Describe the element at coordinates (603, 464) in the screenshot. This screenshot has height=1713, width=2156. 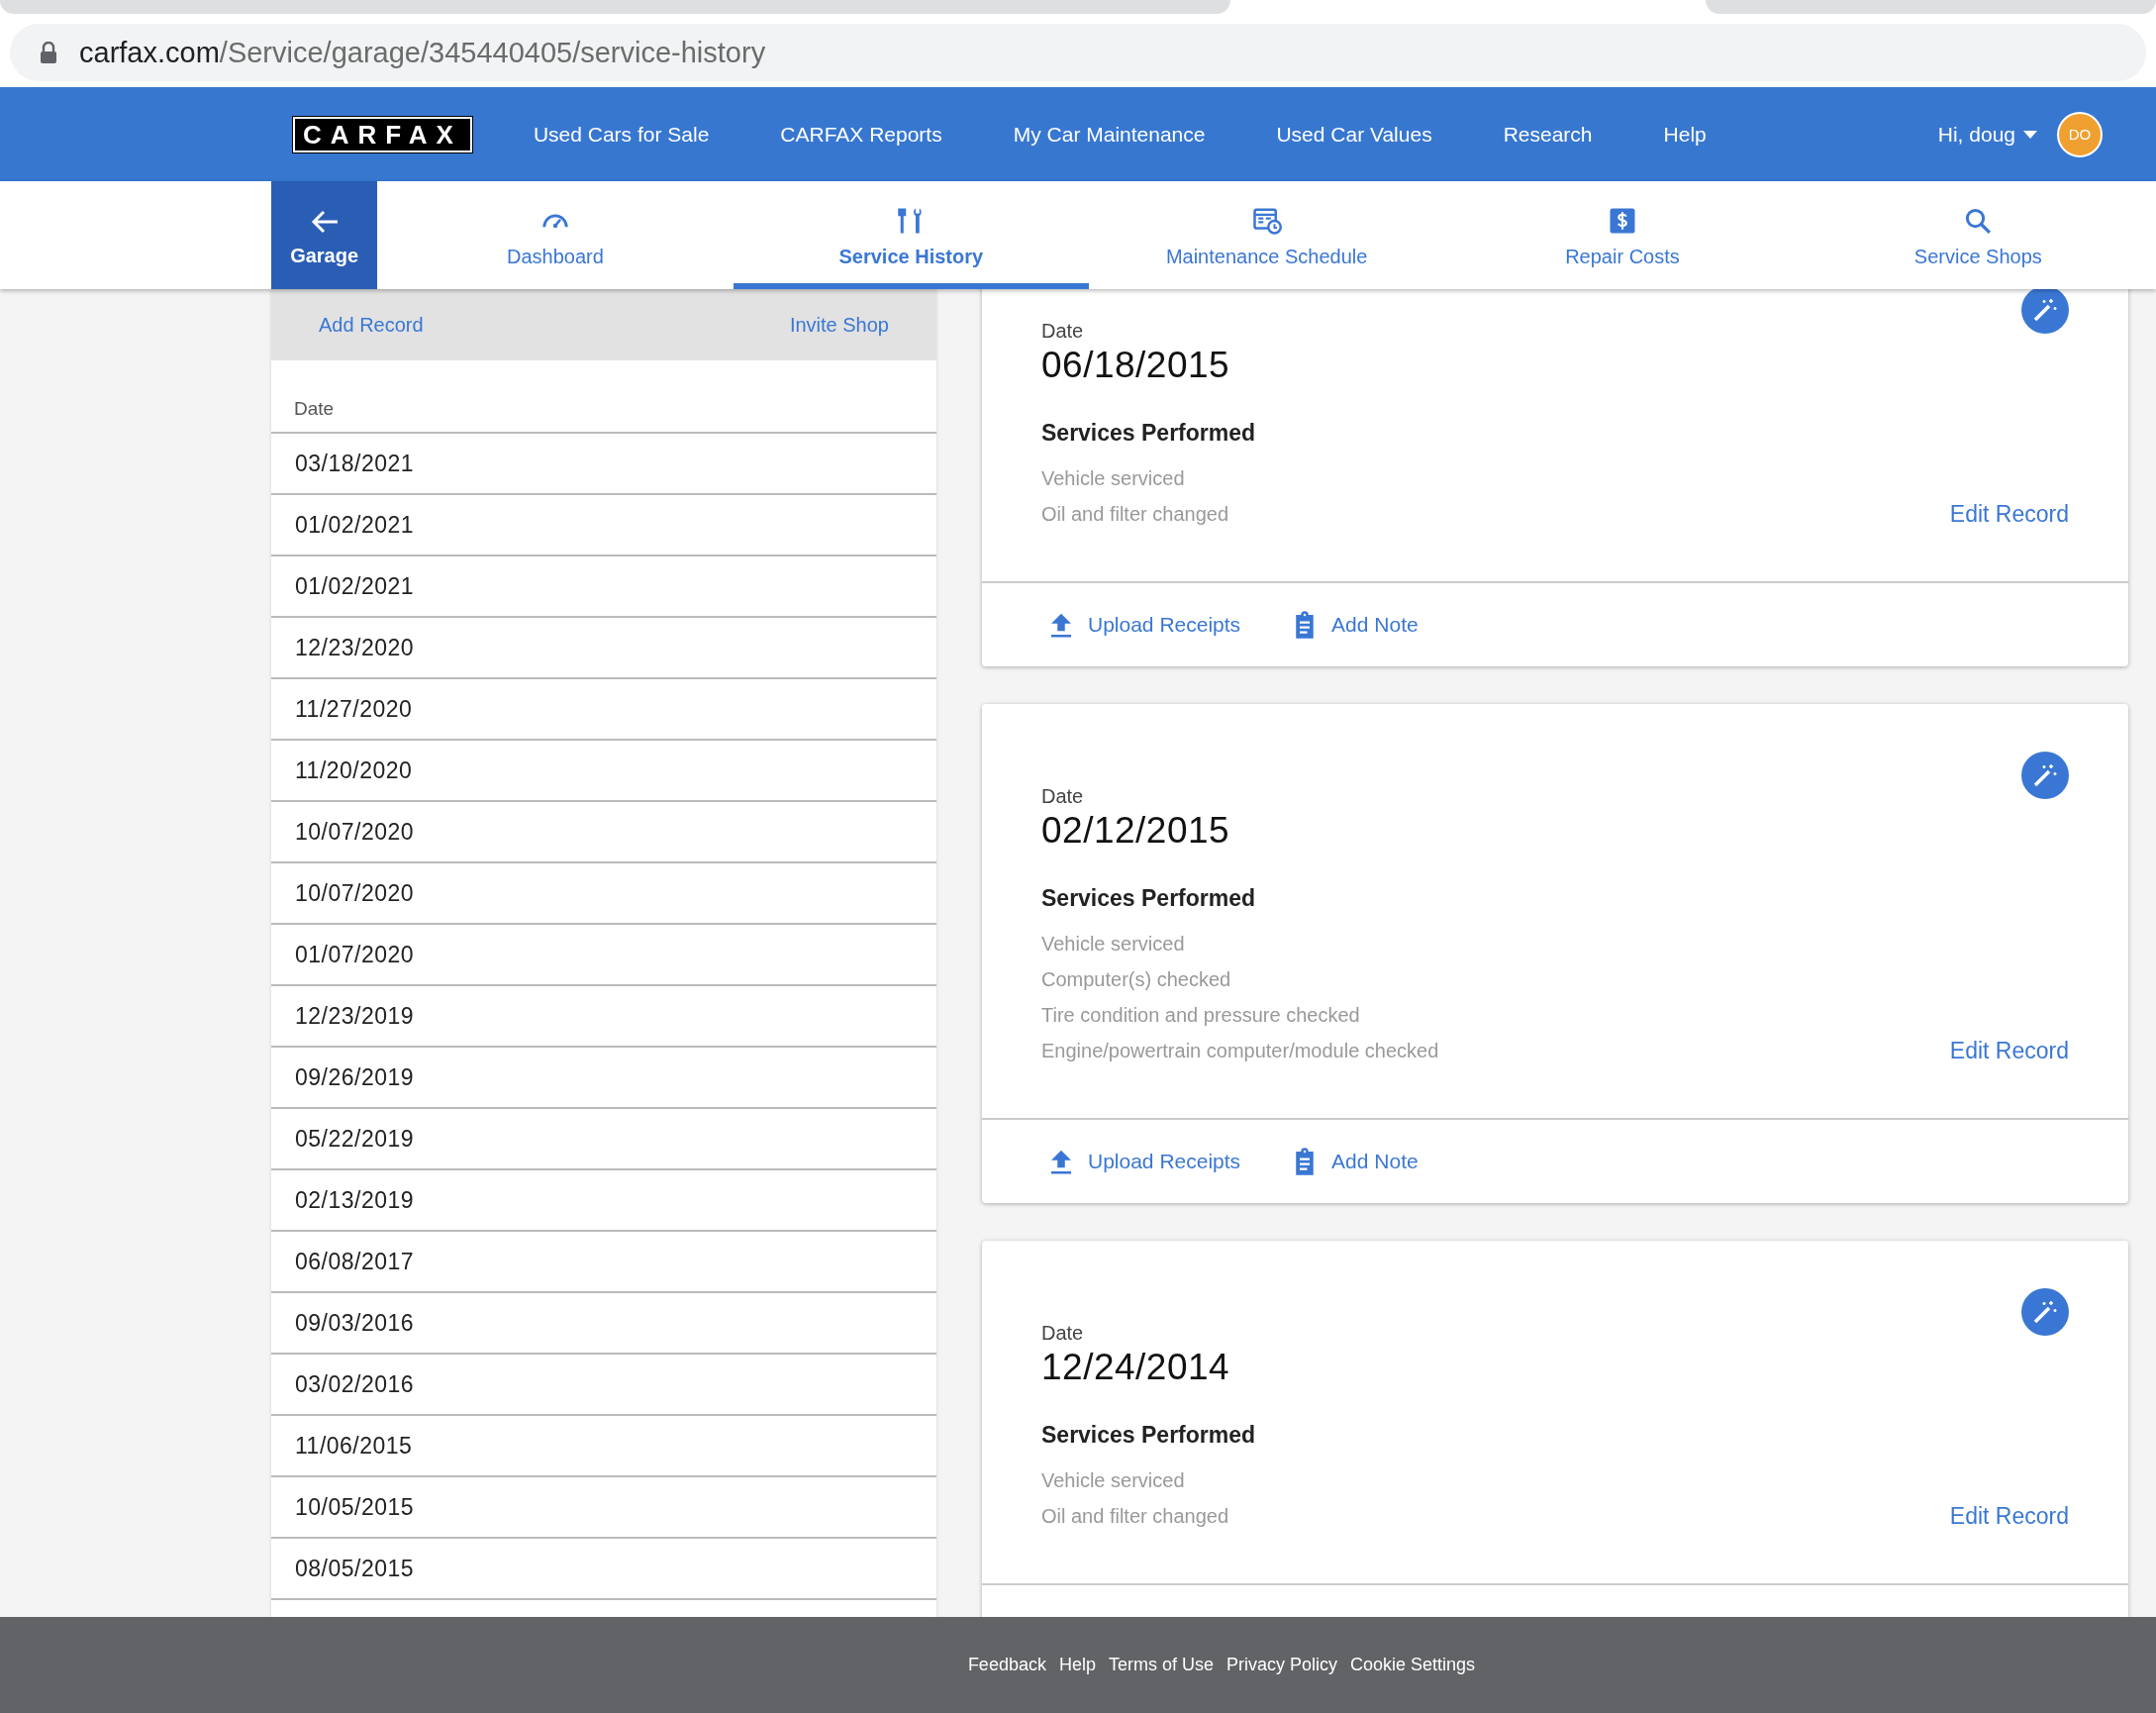
I see `date-row: 03/18/2021` at that location.